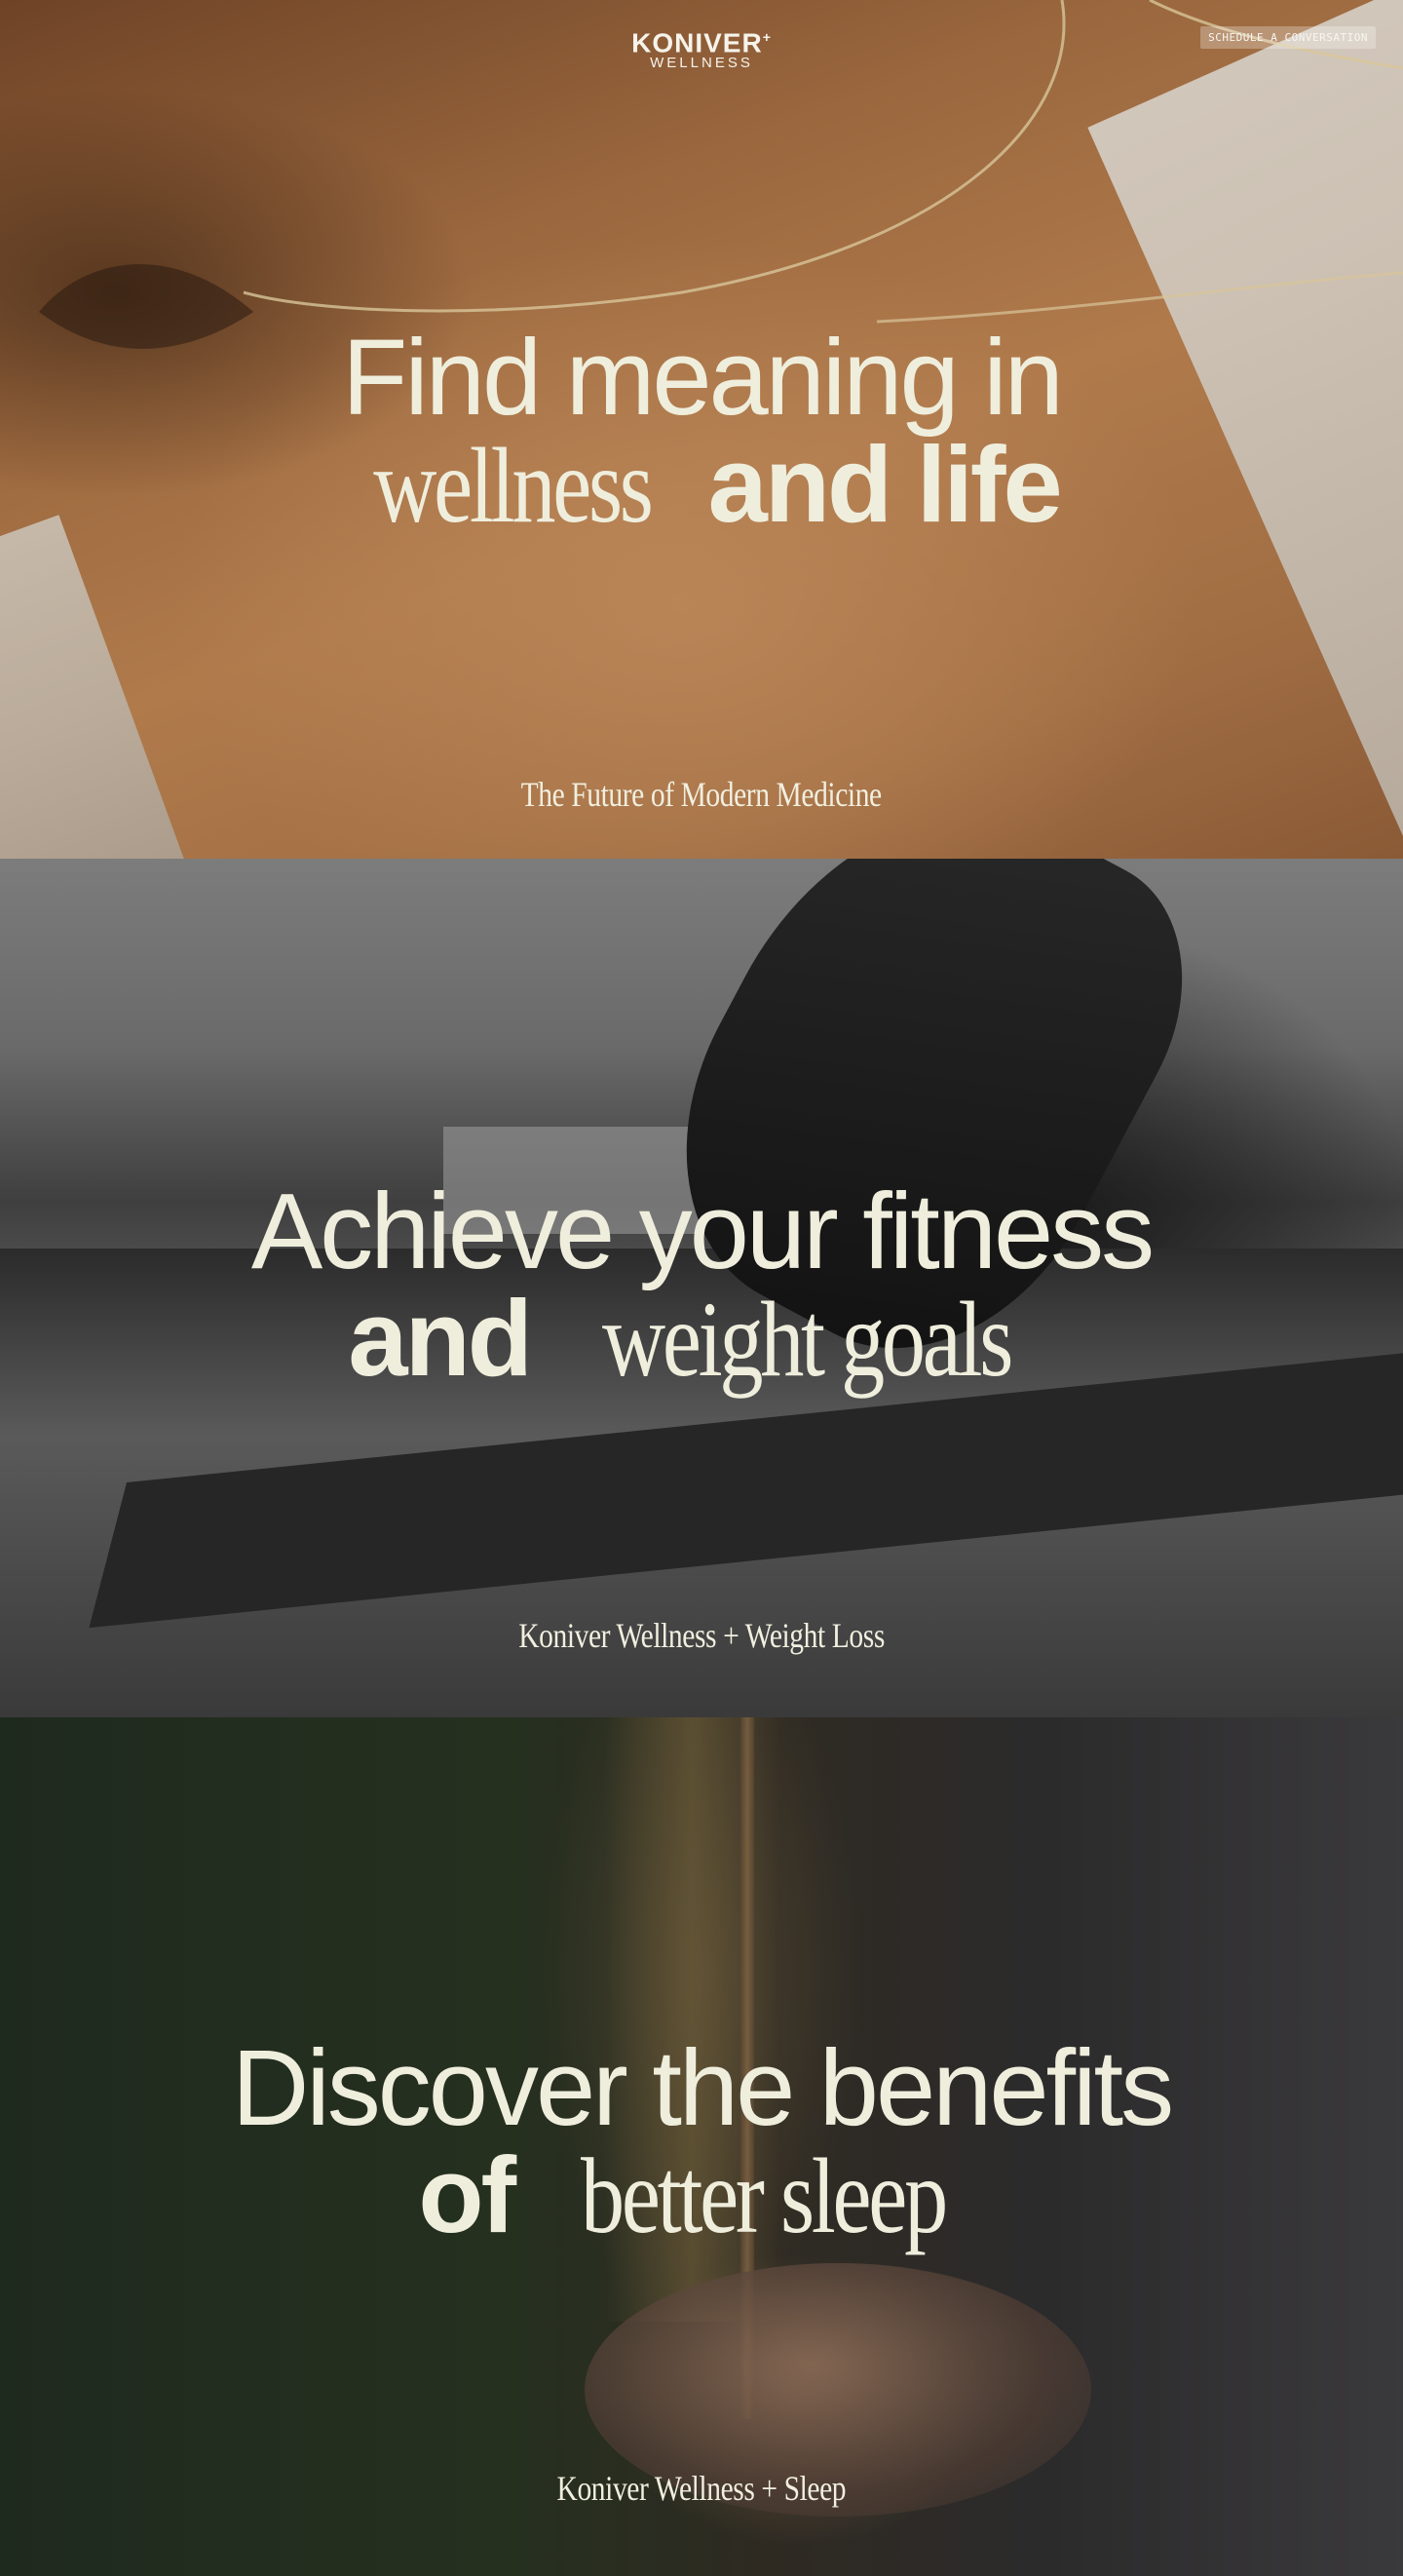 Image resolution: width=1403 pixels, height=2576 pixels. Describe the element at coordinates (1288, 37) in the screenshot. I see `schedule-conversation-button: SCHEDULE A CONVERSATION` at that location.